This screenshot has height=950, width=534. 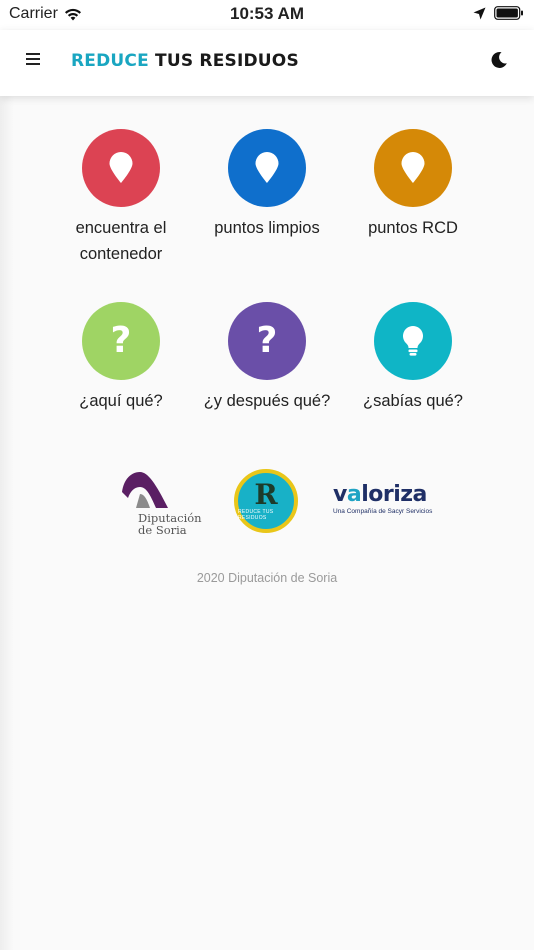 What do you see at coordinates (145, 490) in the screenshot?
I see `diputacion-mark-icon` at bounding box center [145, 490].